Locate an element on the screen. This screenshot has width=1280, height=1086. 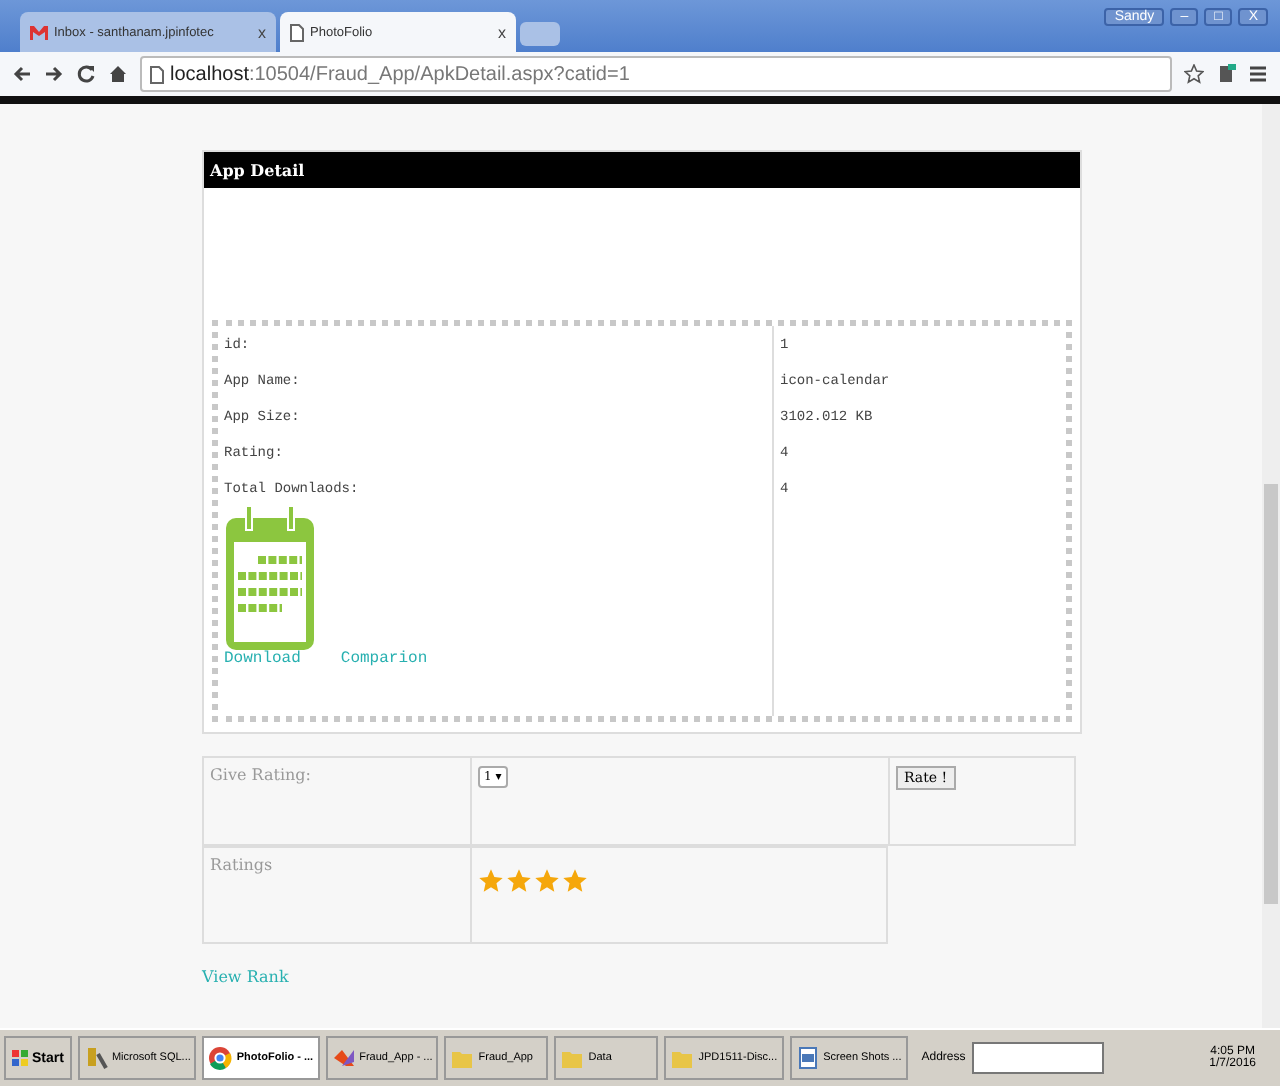
url-text: localhost:10504/Fraud_App/ApkDetail.aspx?catid=1 is located at coordinates (400, 74).